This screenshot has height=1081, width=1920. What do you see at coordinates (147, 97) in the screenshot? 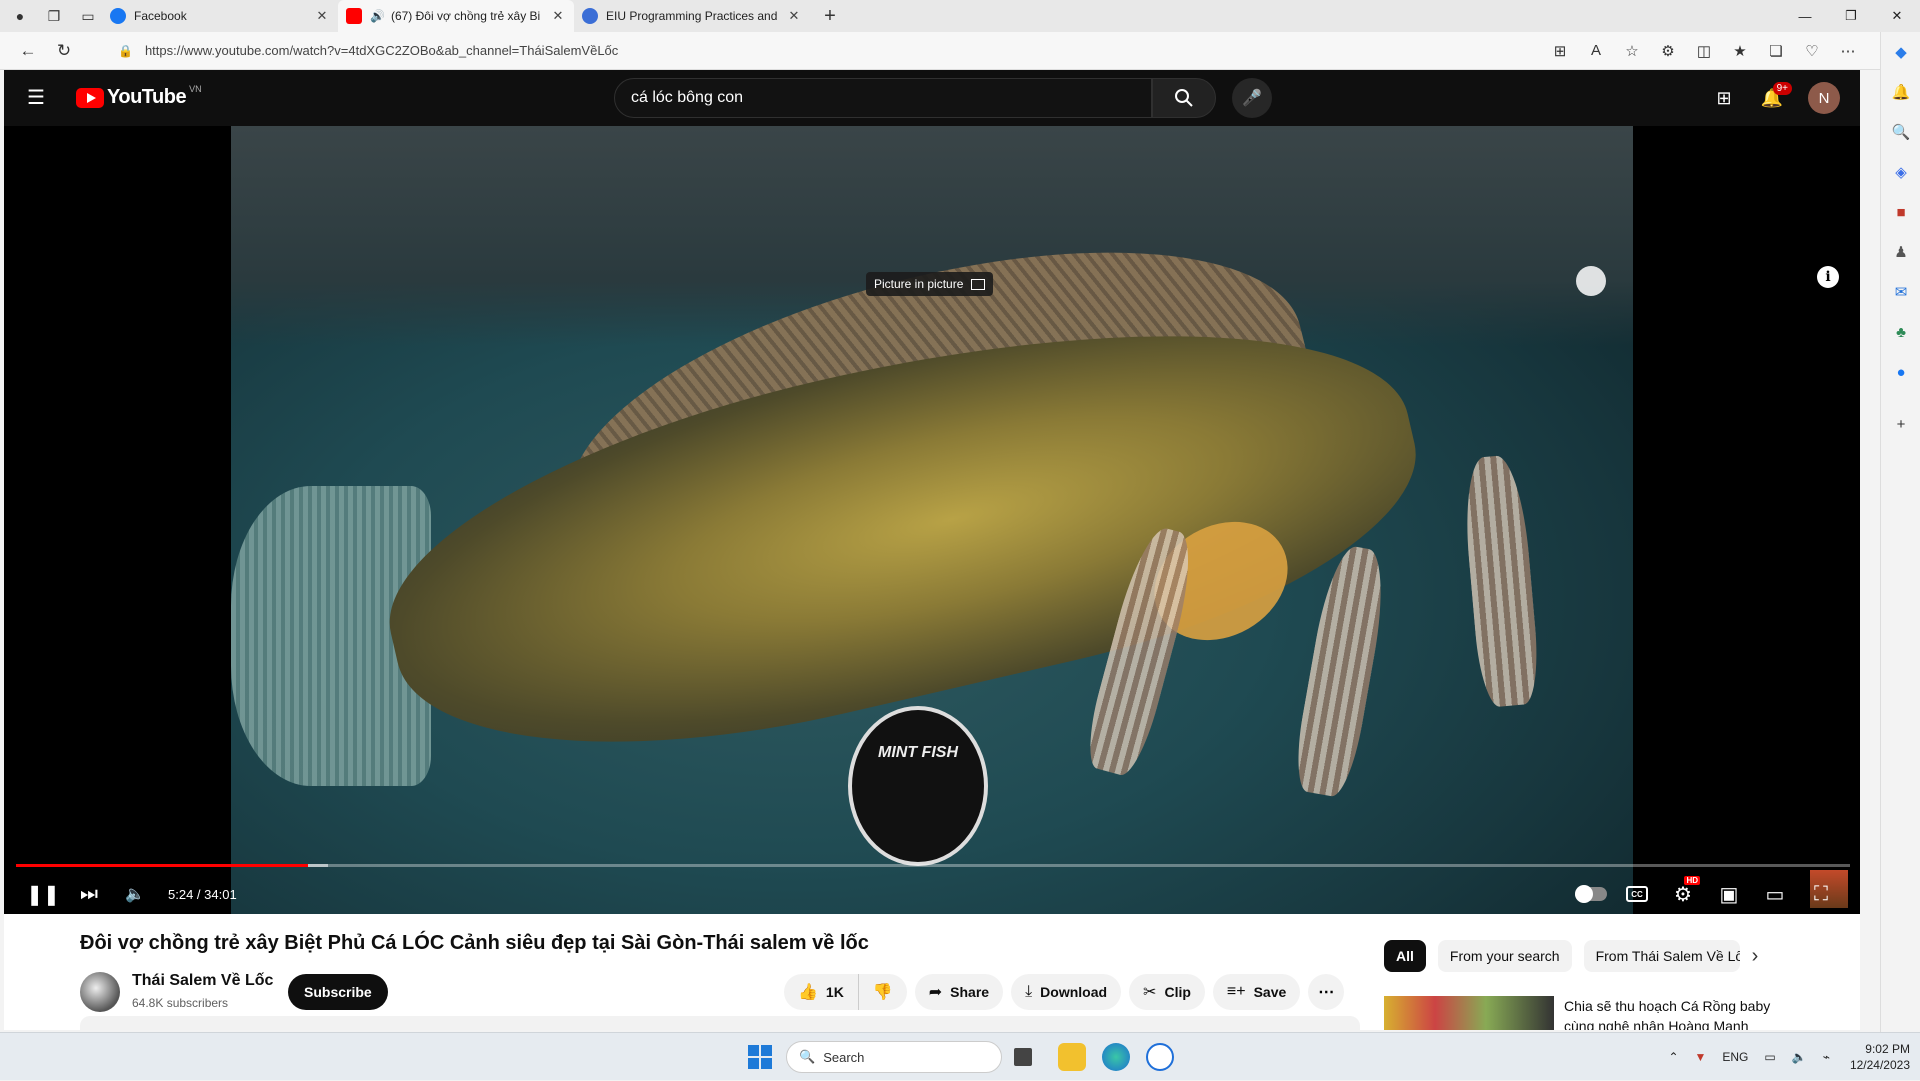
I see `logo-text: YouTube` at bounding box center [147, 97].